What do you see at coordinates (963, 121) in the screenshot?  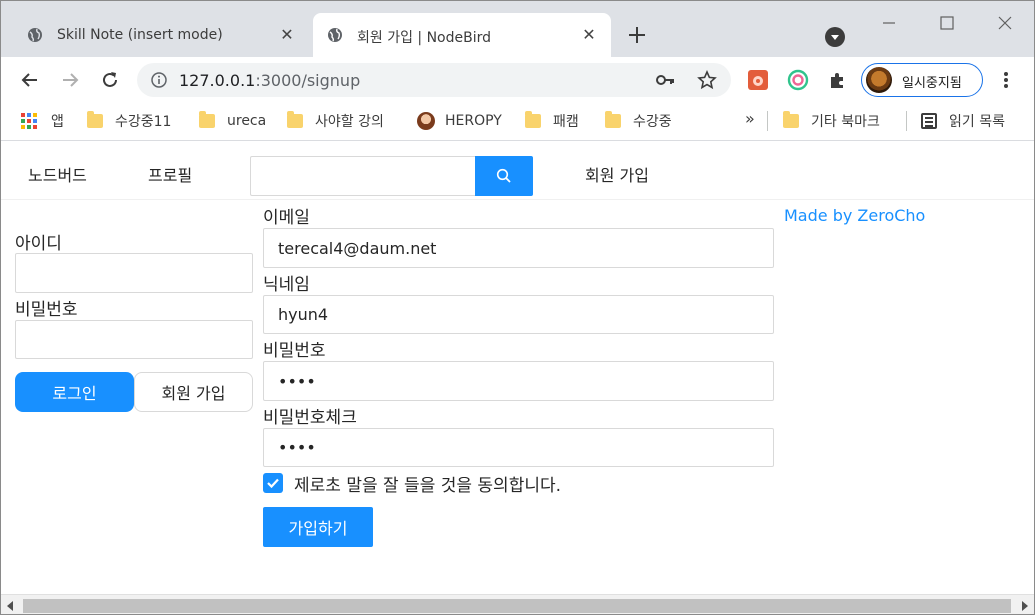 I see `reading-list: 읽기 목록` at bounding box center [963, 121].